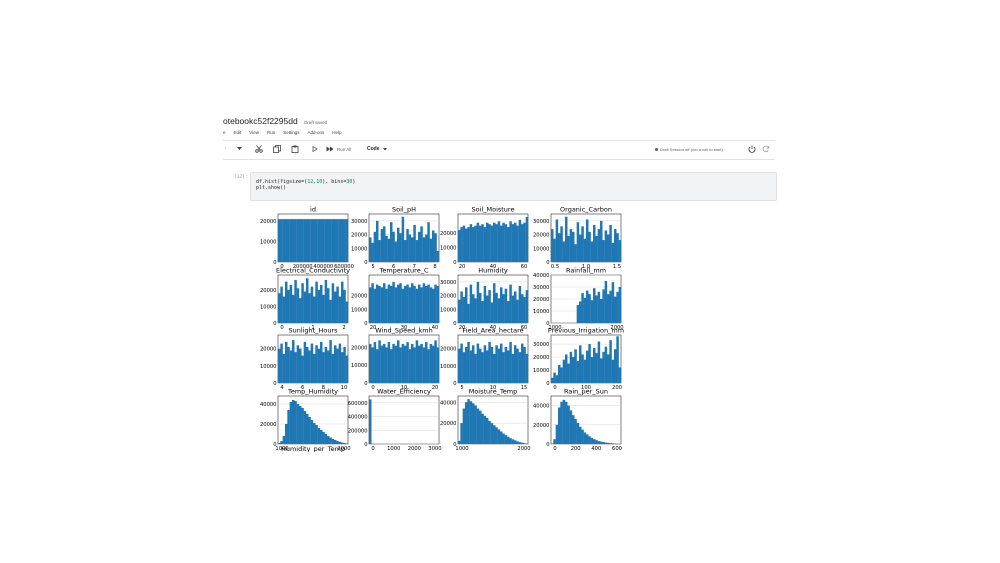 The width and height of the screenshot is (1000, 563). I want to click on add-cell-dropdown, so click(239, 149).